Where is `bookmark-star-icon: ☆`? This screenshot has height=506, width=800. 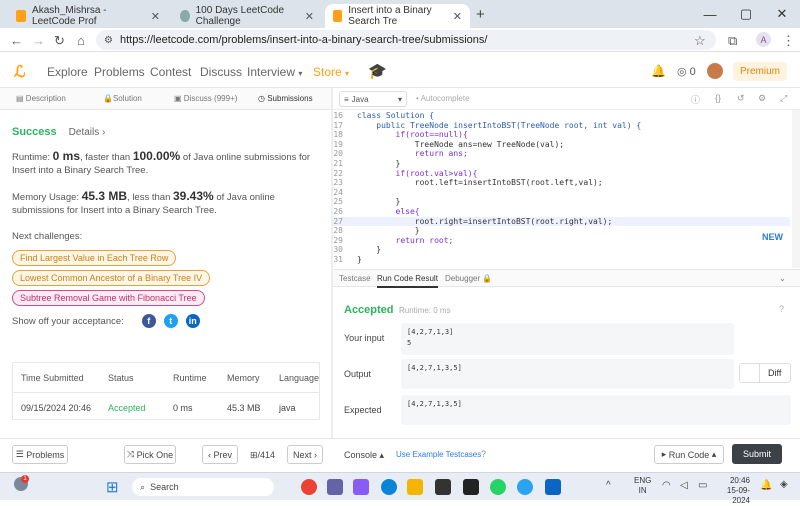
bookmark-star-icon: ☆ is located at coordinates (700, 41).